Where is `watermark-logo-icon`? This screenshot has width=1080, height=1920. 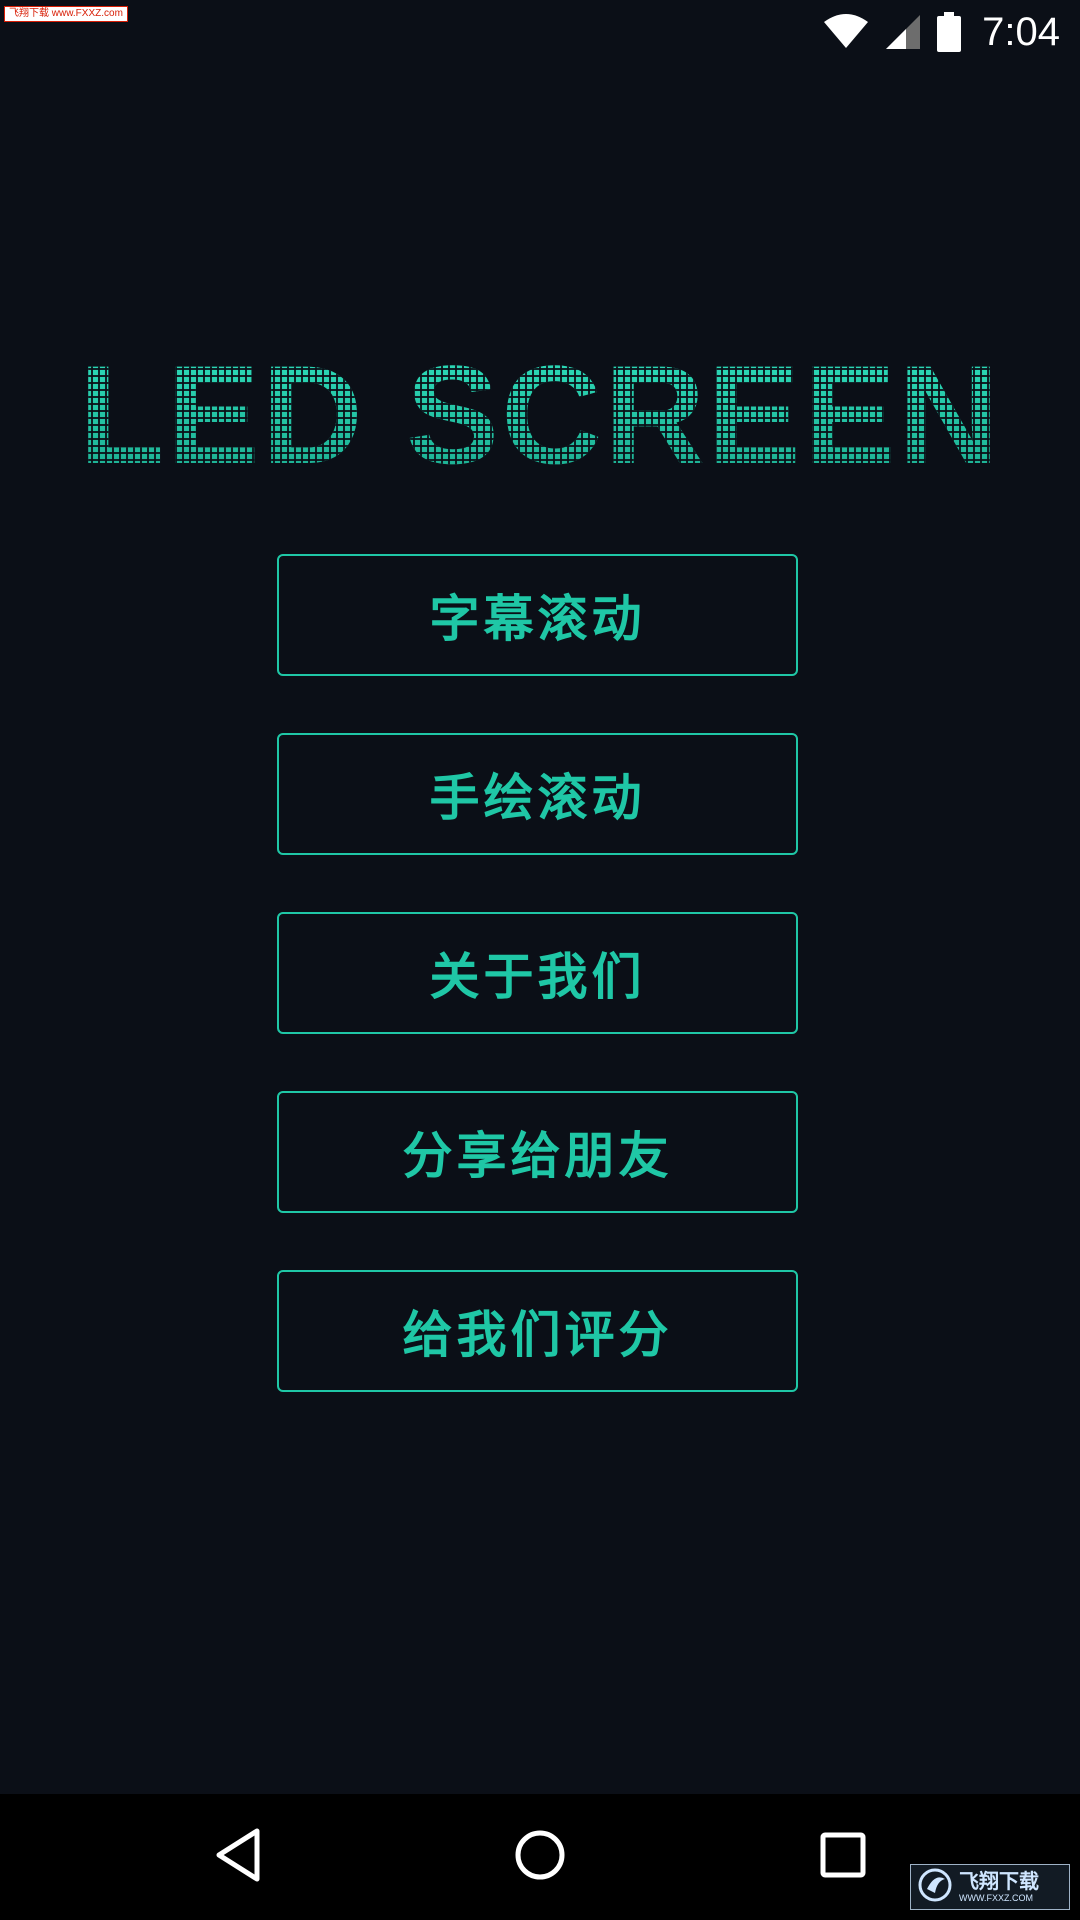 watermark-logo-icon is located at coordinates (935, 1887).